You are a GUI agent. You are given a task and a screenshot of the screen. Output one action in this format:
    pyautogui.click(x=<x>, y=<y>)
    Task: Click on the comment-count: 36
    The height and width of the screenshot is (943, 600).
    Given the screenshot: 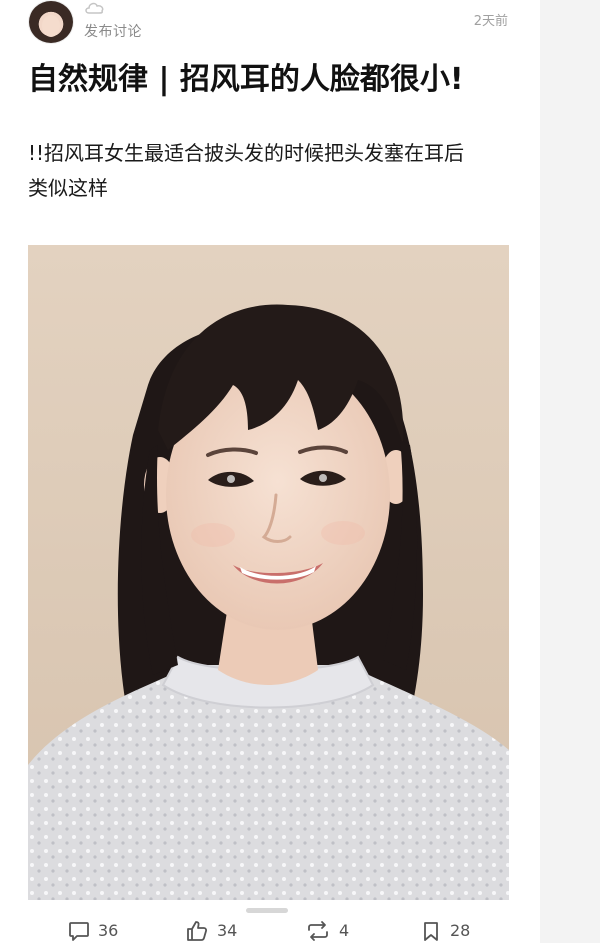 What is the action you would take?
    pyautogui.click(x=108, y=930)
    